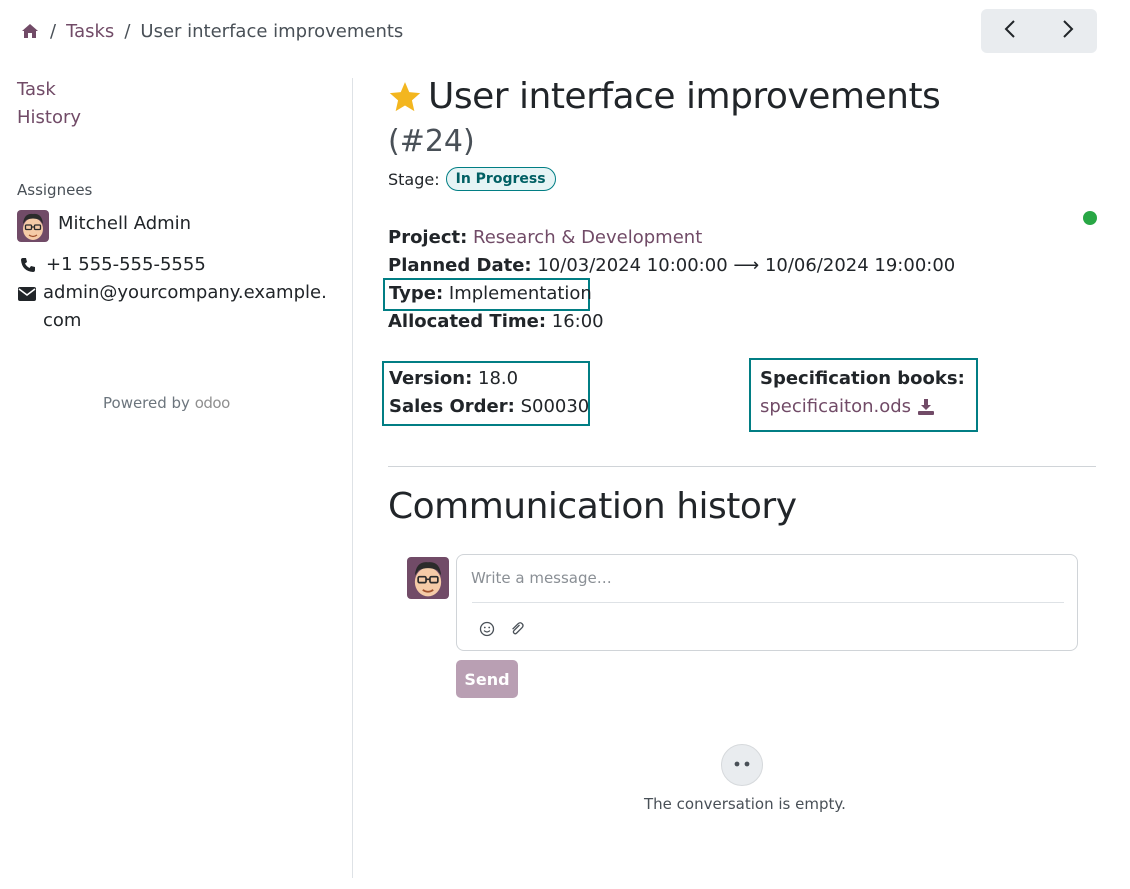  Describe the element at coordinates (416, 293) in the screenshot. I see `type-label: Type:` at that location.